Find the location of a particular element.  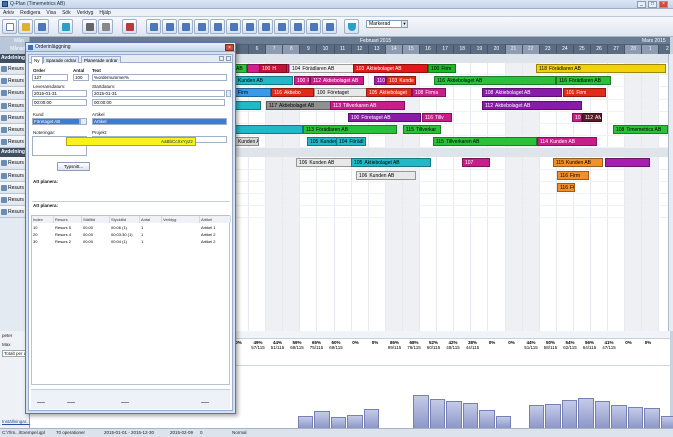

table-cell: Resurs 5 is located at coordinates (68, 228).